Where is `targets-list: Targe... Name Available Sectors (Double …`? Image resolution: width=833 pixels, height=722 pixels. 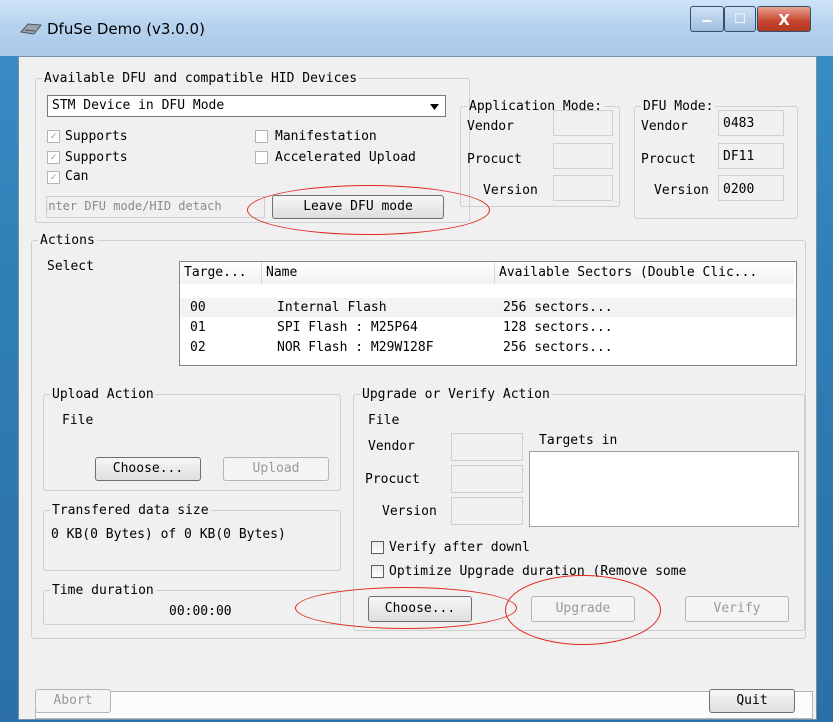 targets-list: Targe... Name Available Sectors (Double … is located at coordinates (488, 313).